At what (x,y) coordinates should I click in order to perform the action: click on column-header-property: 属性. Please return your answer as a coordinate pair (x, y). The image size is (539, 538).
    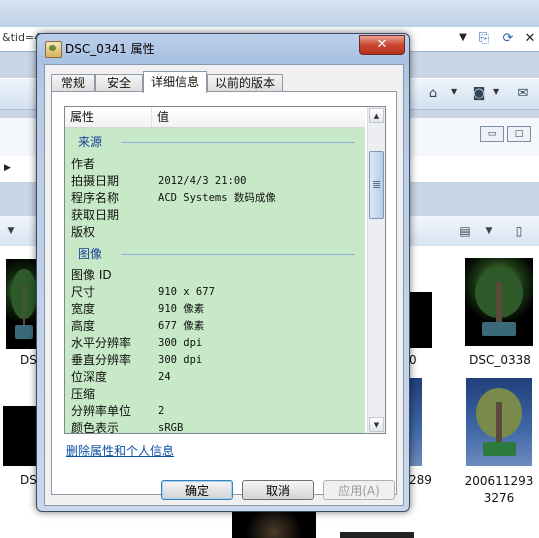
    Looking at the image, I should click on (108, 117).